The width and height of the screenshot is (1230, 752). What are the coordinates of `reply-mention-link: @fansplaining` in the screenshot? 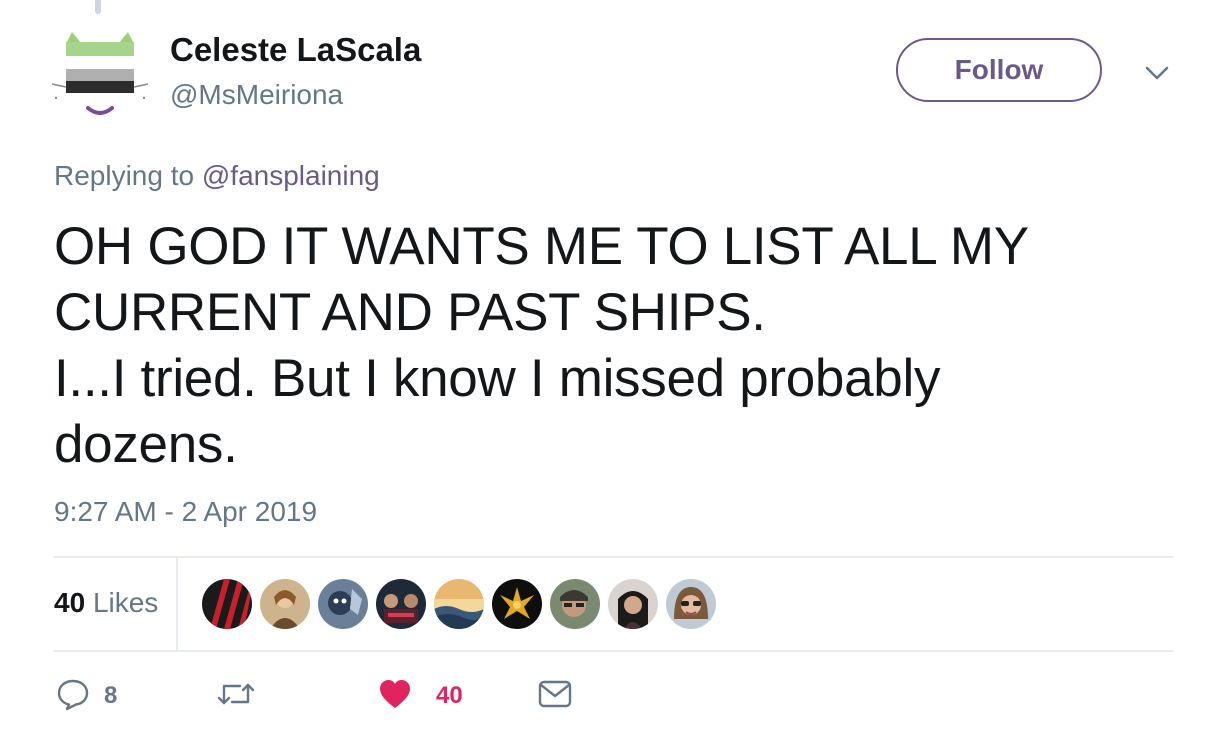 It's located at (291, 175).